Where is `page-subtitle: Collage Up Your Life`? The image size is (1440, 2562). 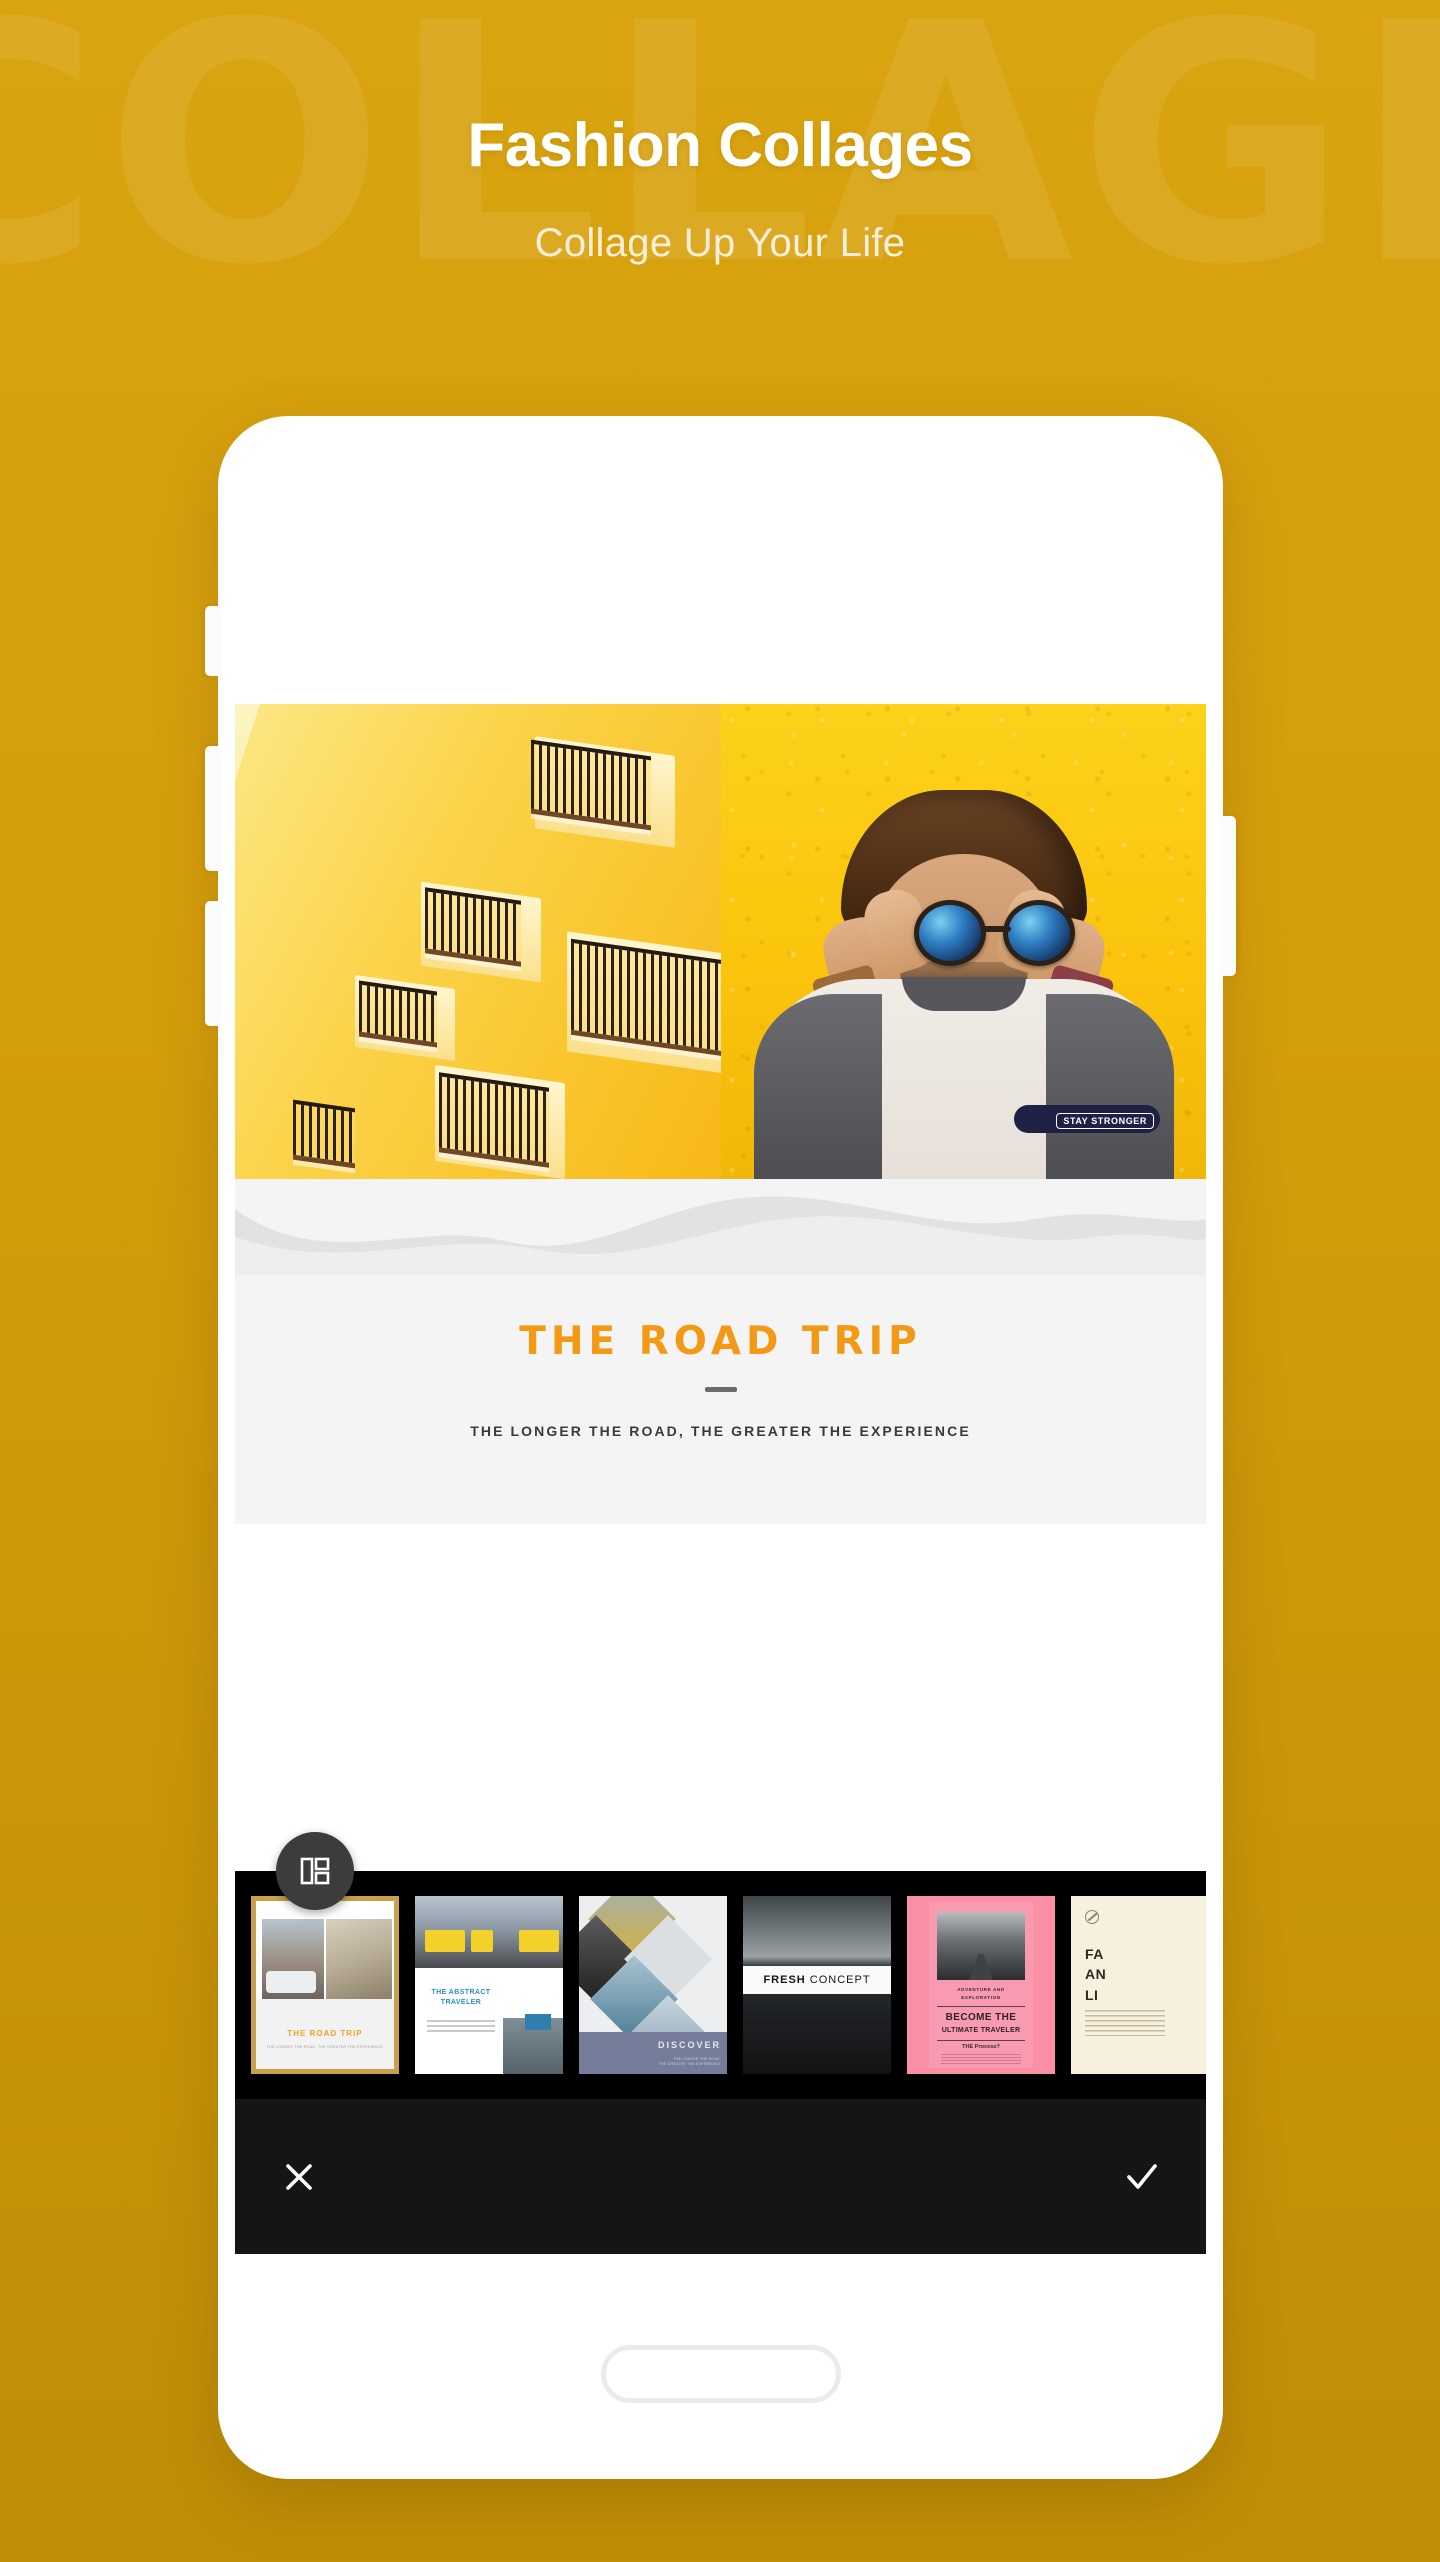
page-subtitle: Collage Up Your Life is located at coordinates (720, 243).